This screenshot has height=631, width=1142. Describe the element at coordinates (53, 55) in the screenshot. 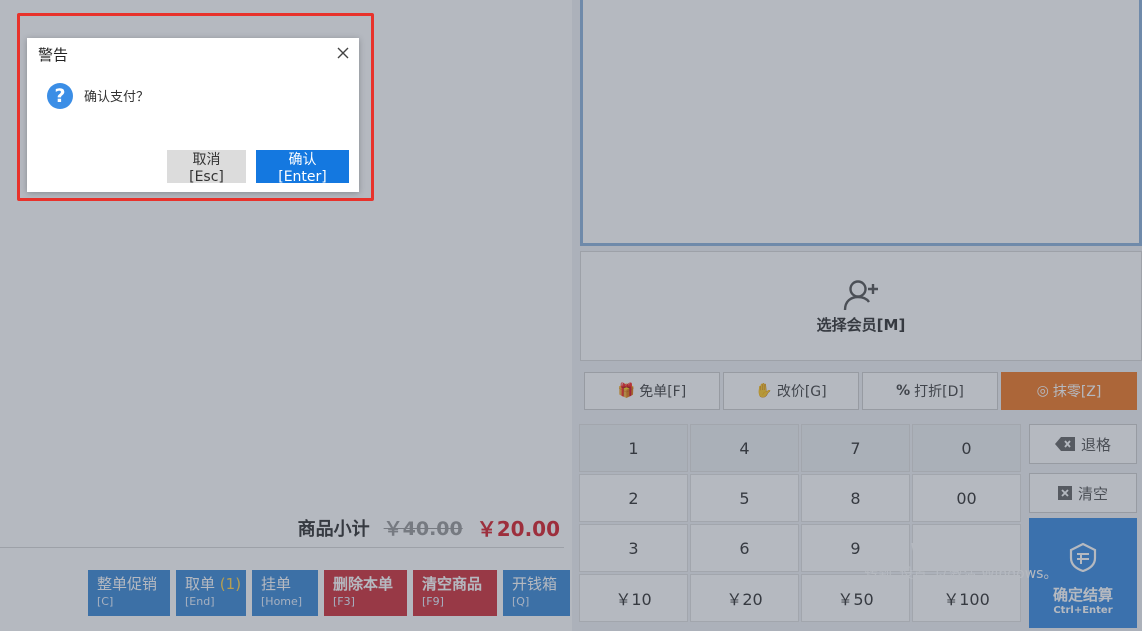

I see `dialog-title: 警告` at that location.